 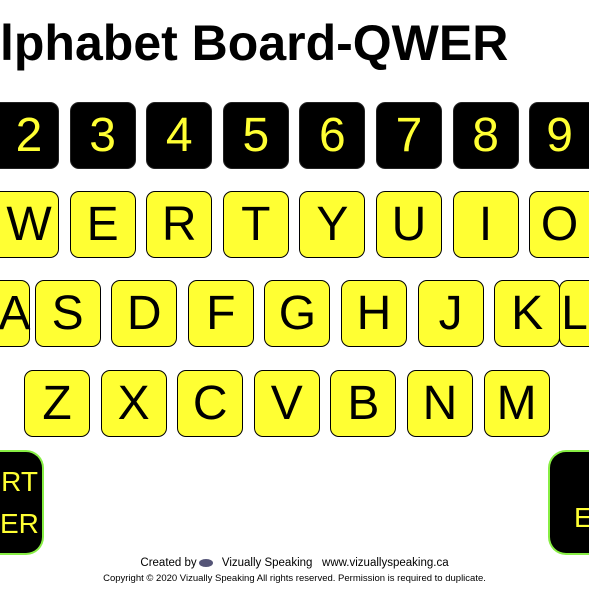 What do you see at coordinates (581, 517) in the screenshot?
I see `enter-key-label: E` at bounding box center [581, 517].